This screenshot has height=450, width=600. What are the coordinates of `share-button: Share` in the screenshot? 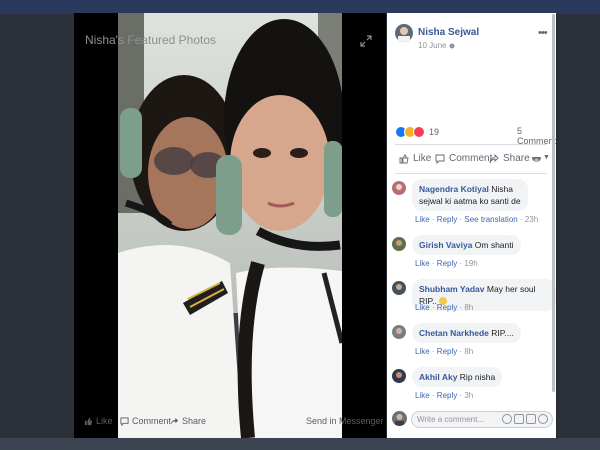 It's located at (509, 158).